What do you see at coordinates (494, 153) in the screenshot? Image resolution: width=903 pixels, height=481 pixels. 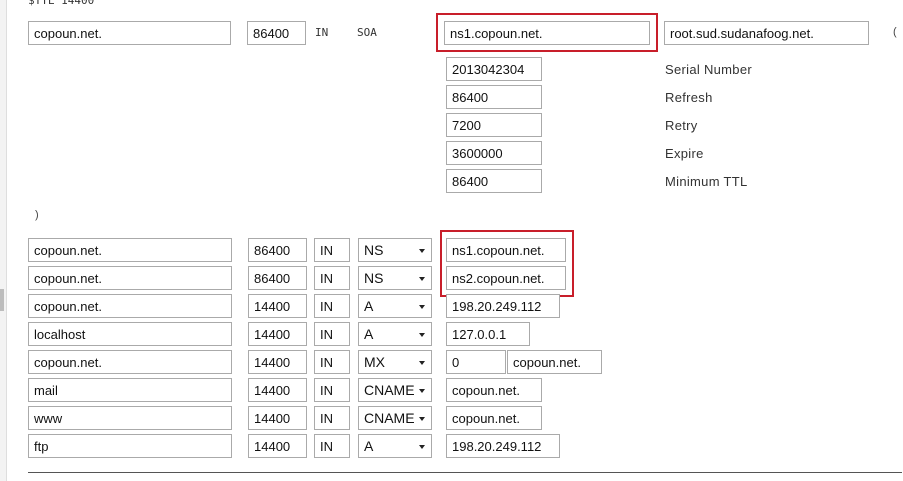 I see `expire-field: 3600000` at bounding box center [494, 153].